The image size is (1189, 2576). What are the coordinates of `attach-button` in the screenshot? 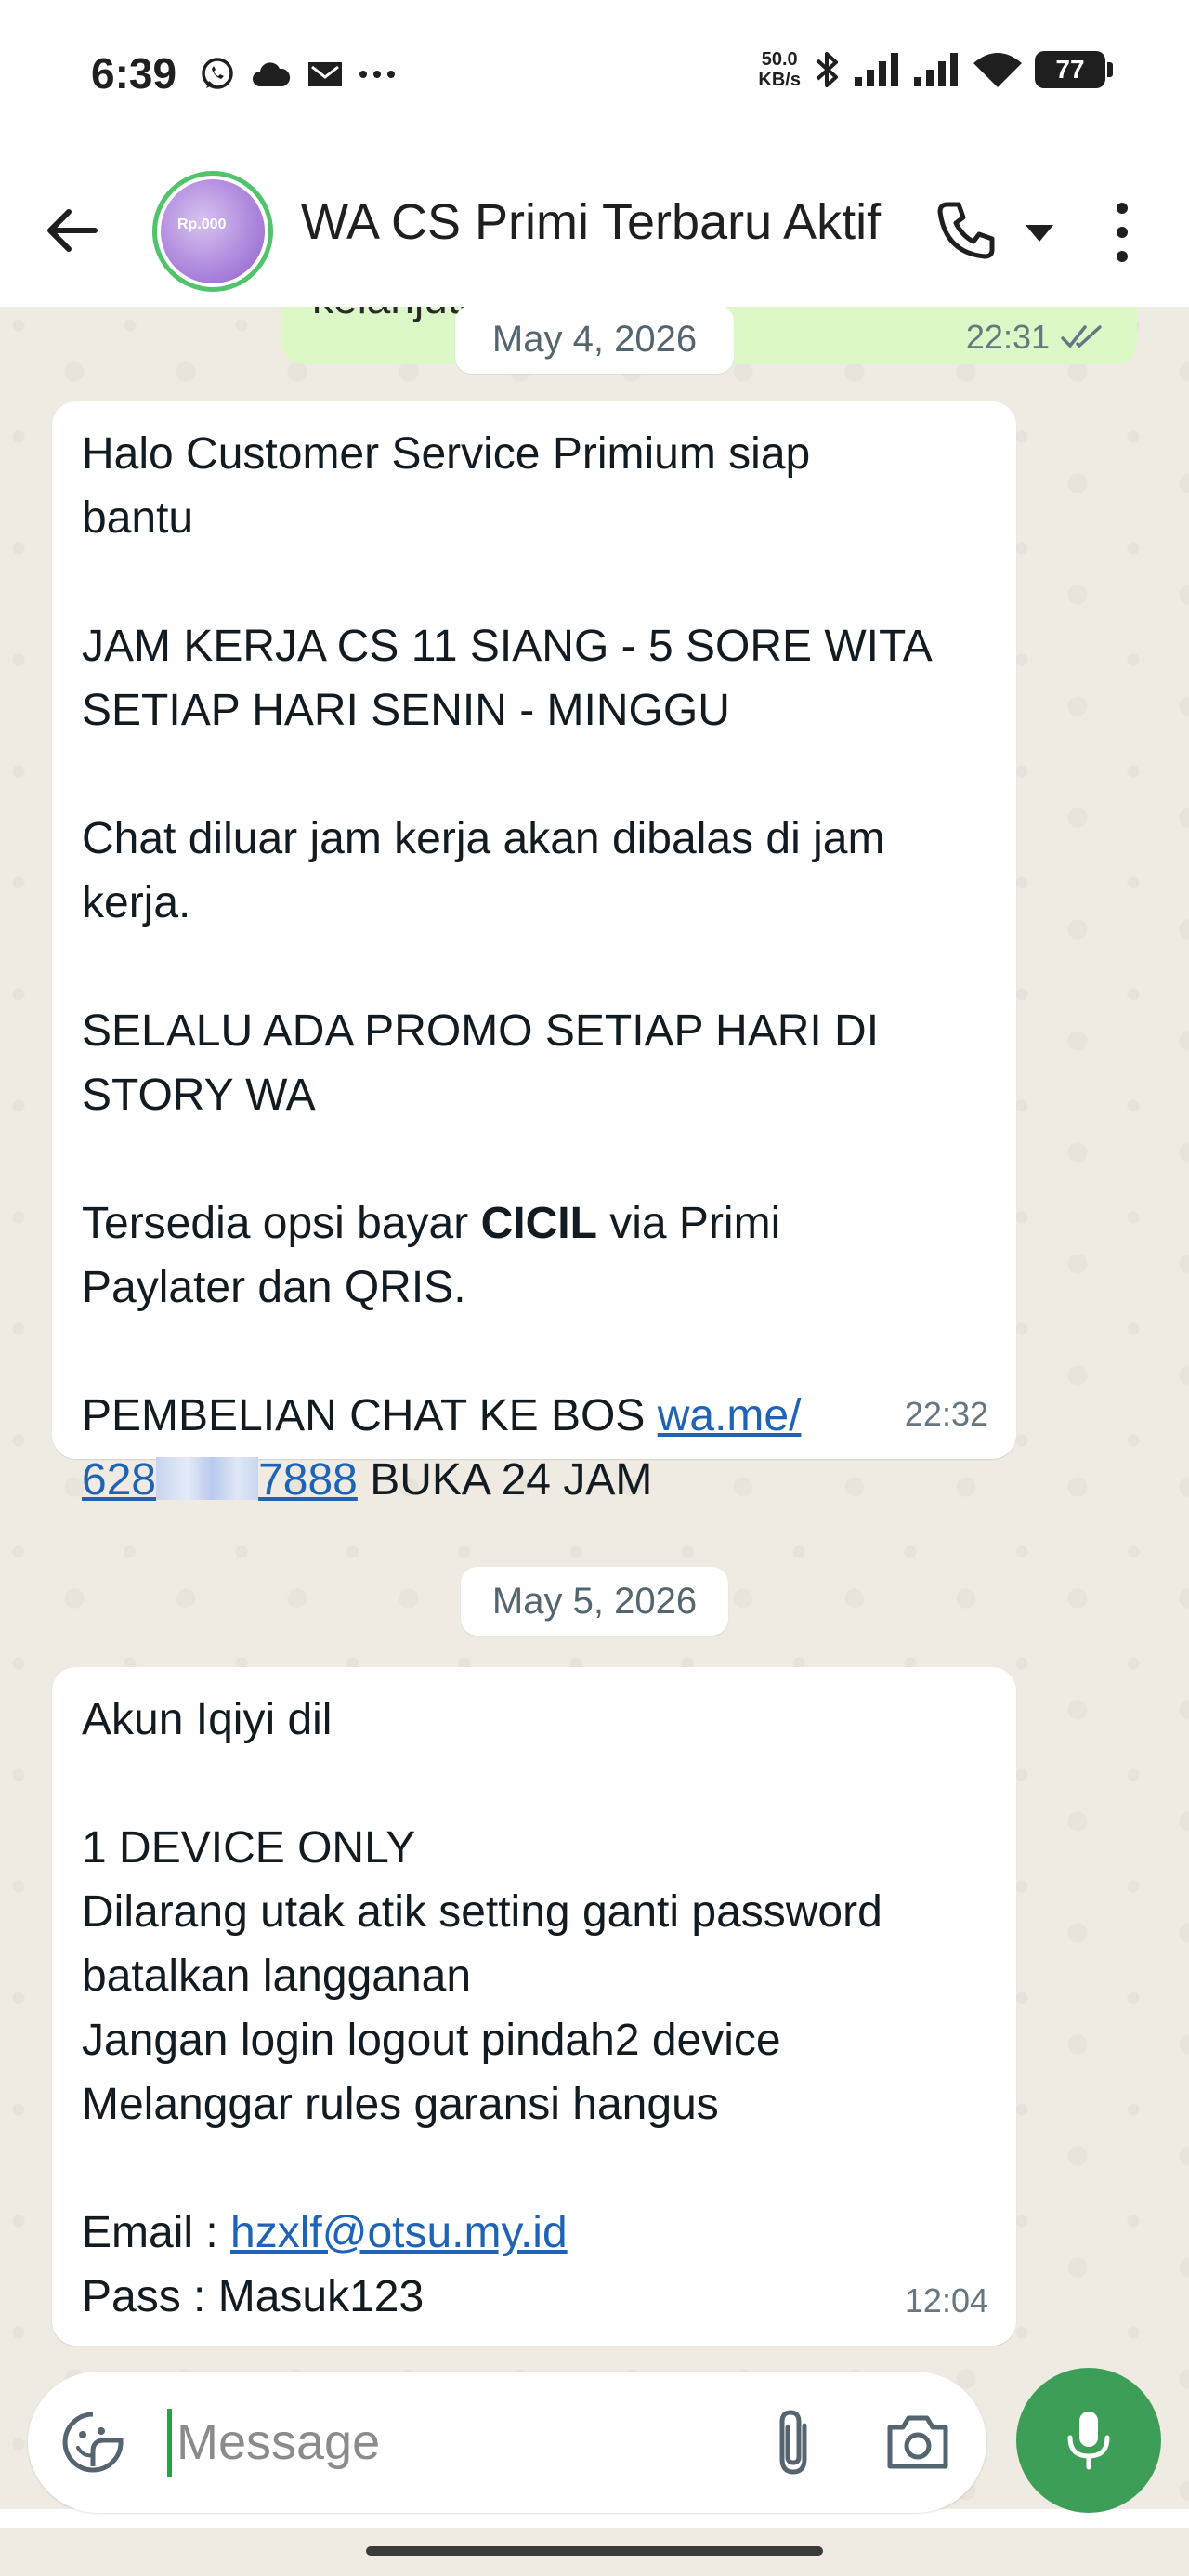 It's located at (796, 2442).